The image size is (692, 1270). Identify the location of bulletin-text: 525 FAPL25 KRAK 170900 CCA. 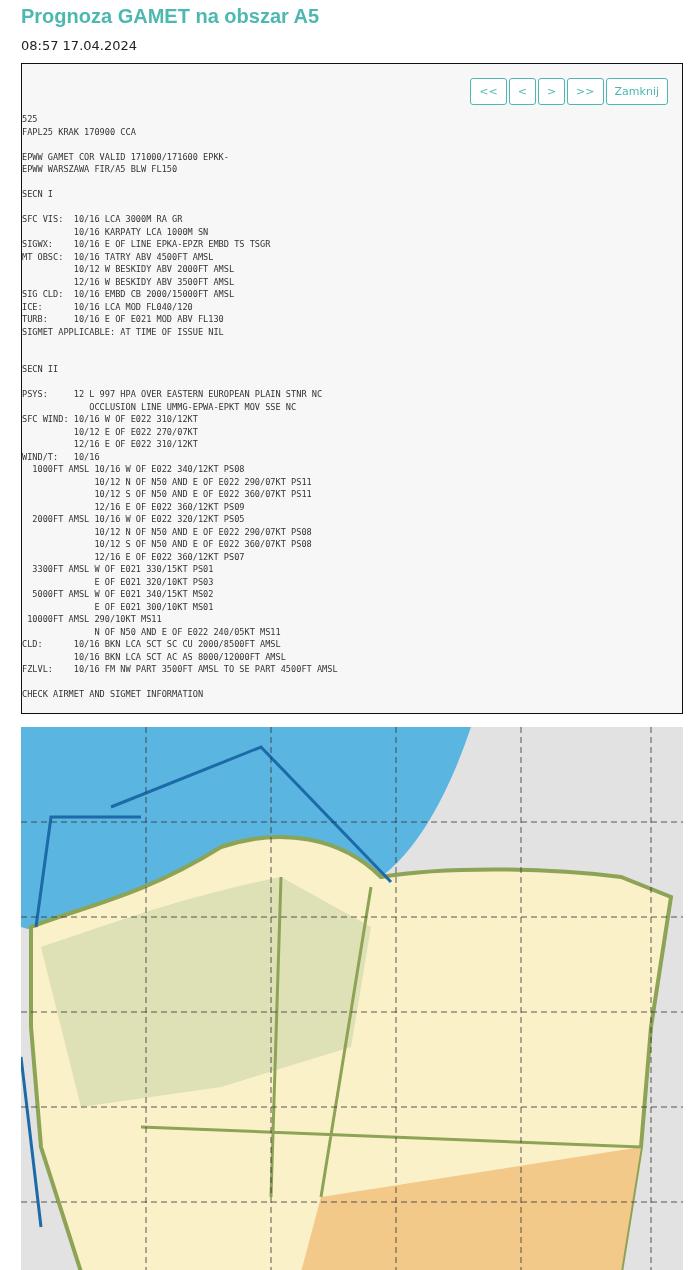
(79, 125).